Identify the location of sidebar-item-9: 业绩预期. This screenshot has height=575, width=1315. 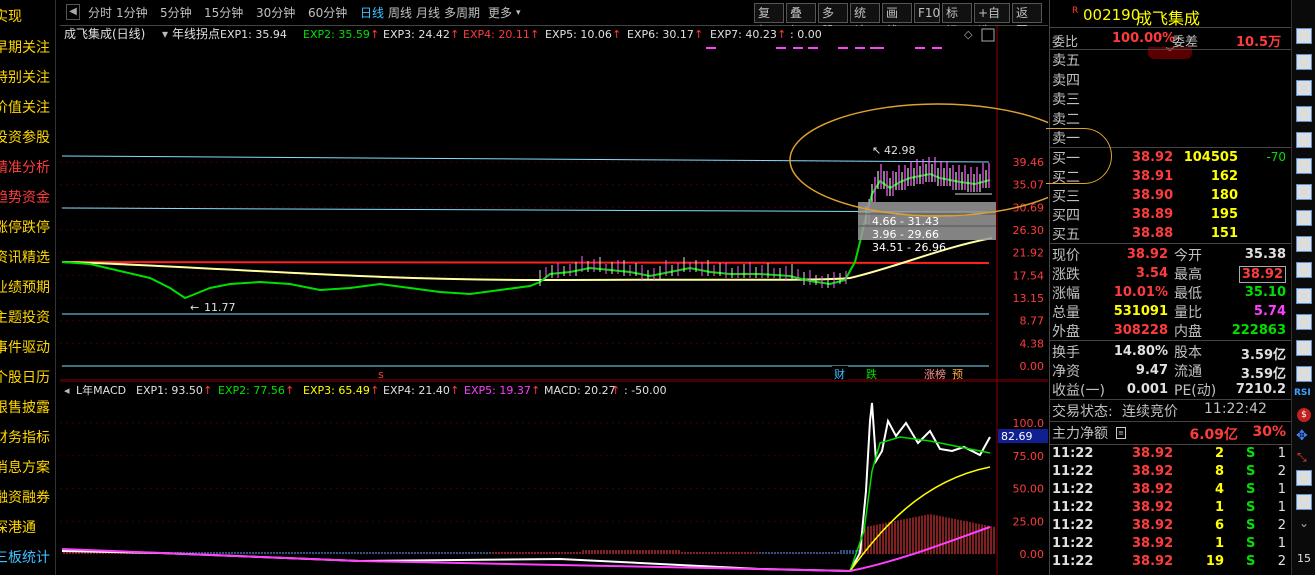
(28, 288).